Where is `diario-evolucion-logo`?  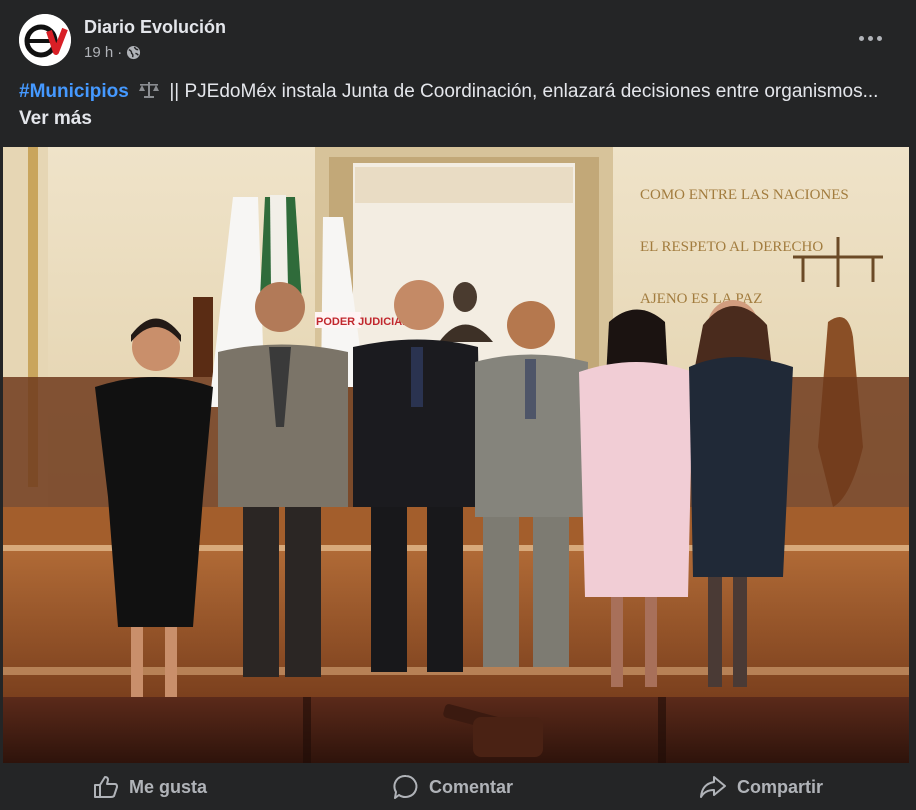 diario-evolucion-logo is located at coordinates (45, 40).